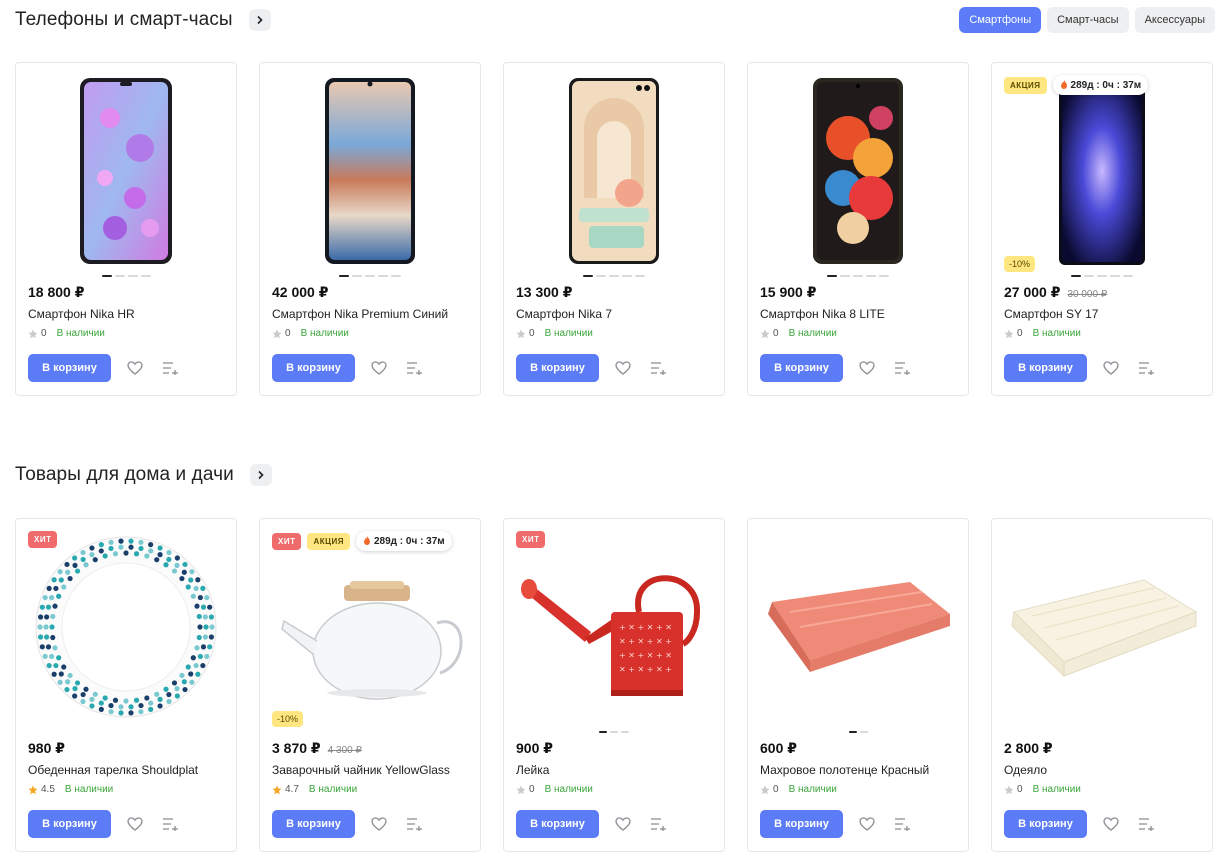 This screenshot has height=860, width=1230. Describe the element at coordinates (531, 539) in the screenshot. I see `badge-row: ХИТ` at that location.